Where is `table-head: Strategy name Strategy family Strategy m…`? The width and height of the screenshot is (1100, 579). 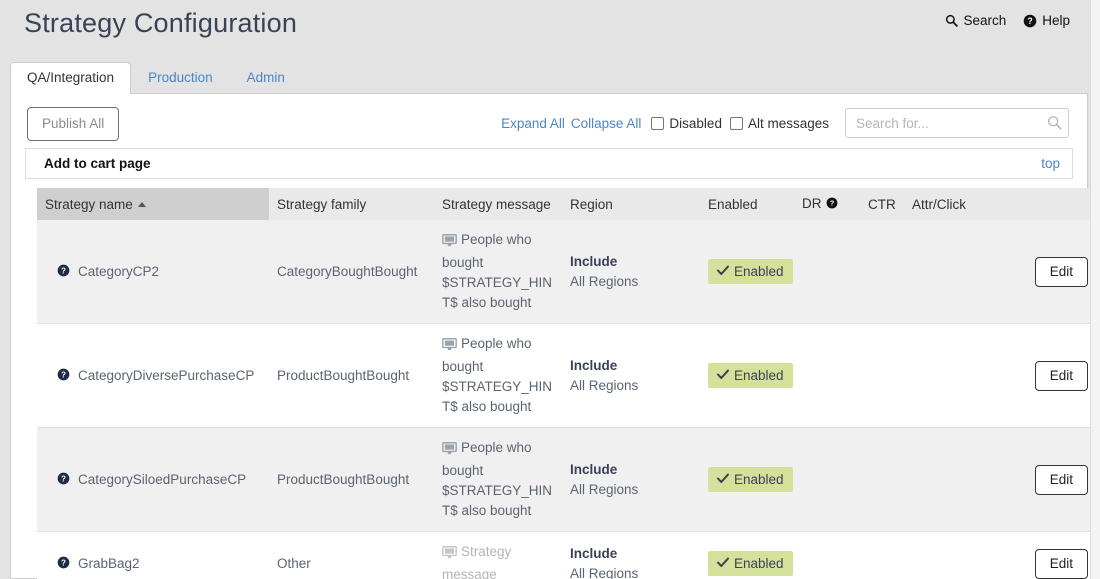
table-head: Strategy name Strategy family Strategy m… is located at coordinates (565, 204).